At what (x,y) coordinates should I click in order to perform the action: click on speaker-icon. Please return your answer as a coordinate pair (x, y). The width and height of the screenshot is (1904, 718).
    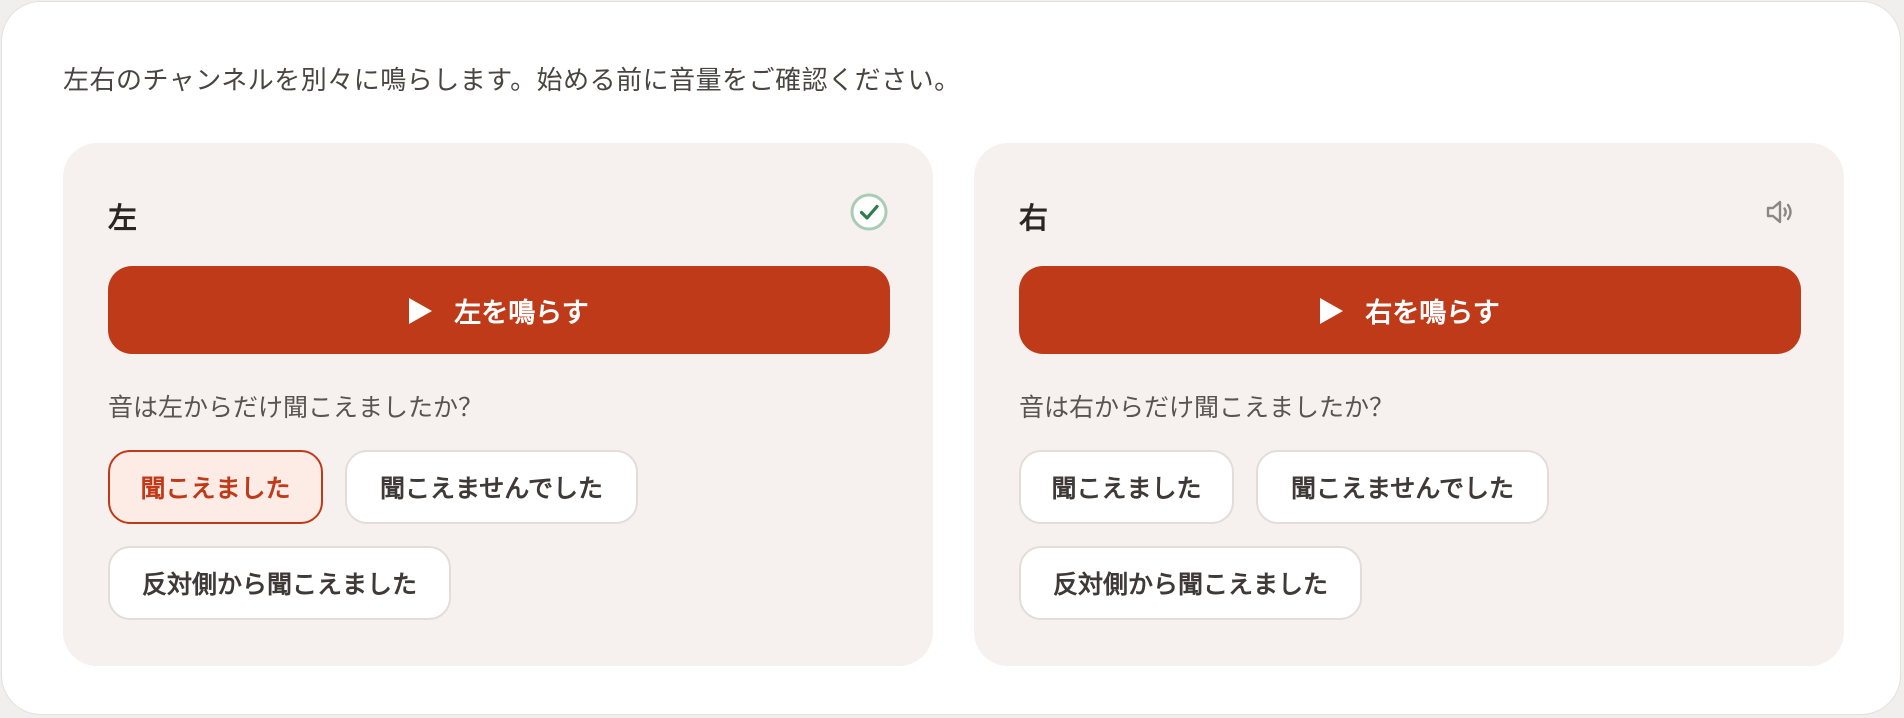
    Looking at the image, I should click on (1780, 212).